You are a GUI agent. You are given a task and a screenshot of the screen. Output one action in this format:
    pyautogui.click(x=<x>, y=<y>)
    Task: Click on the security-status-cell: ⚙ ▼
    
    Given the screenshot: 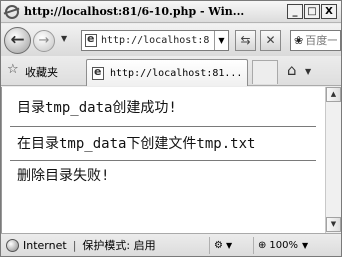 What is the action you would take?
    pyautogui.click(x=230, y=245)
    